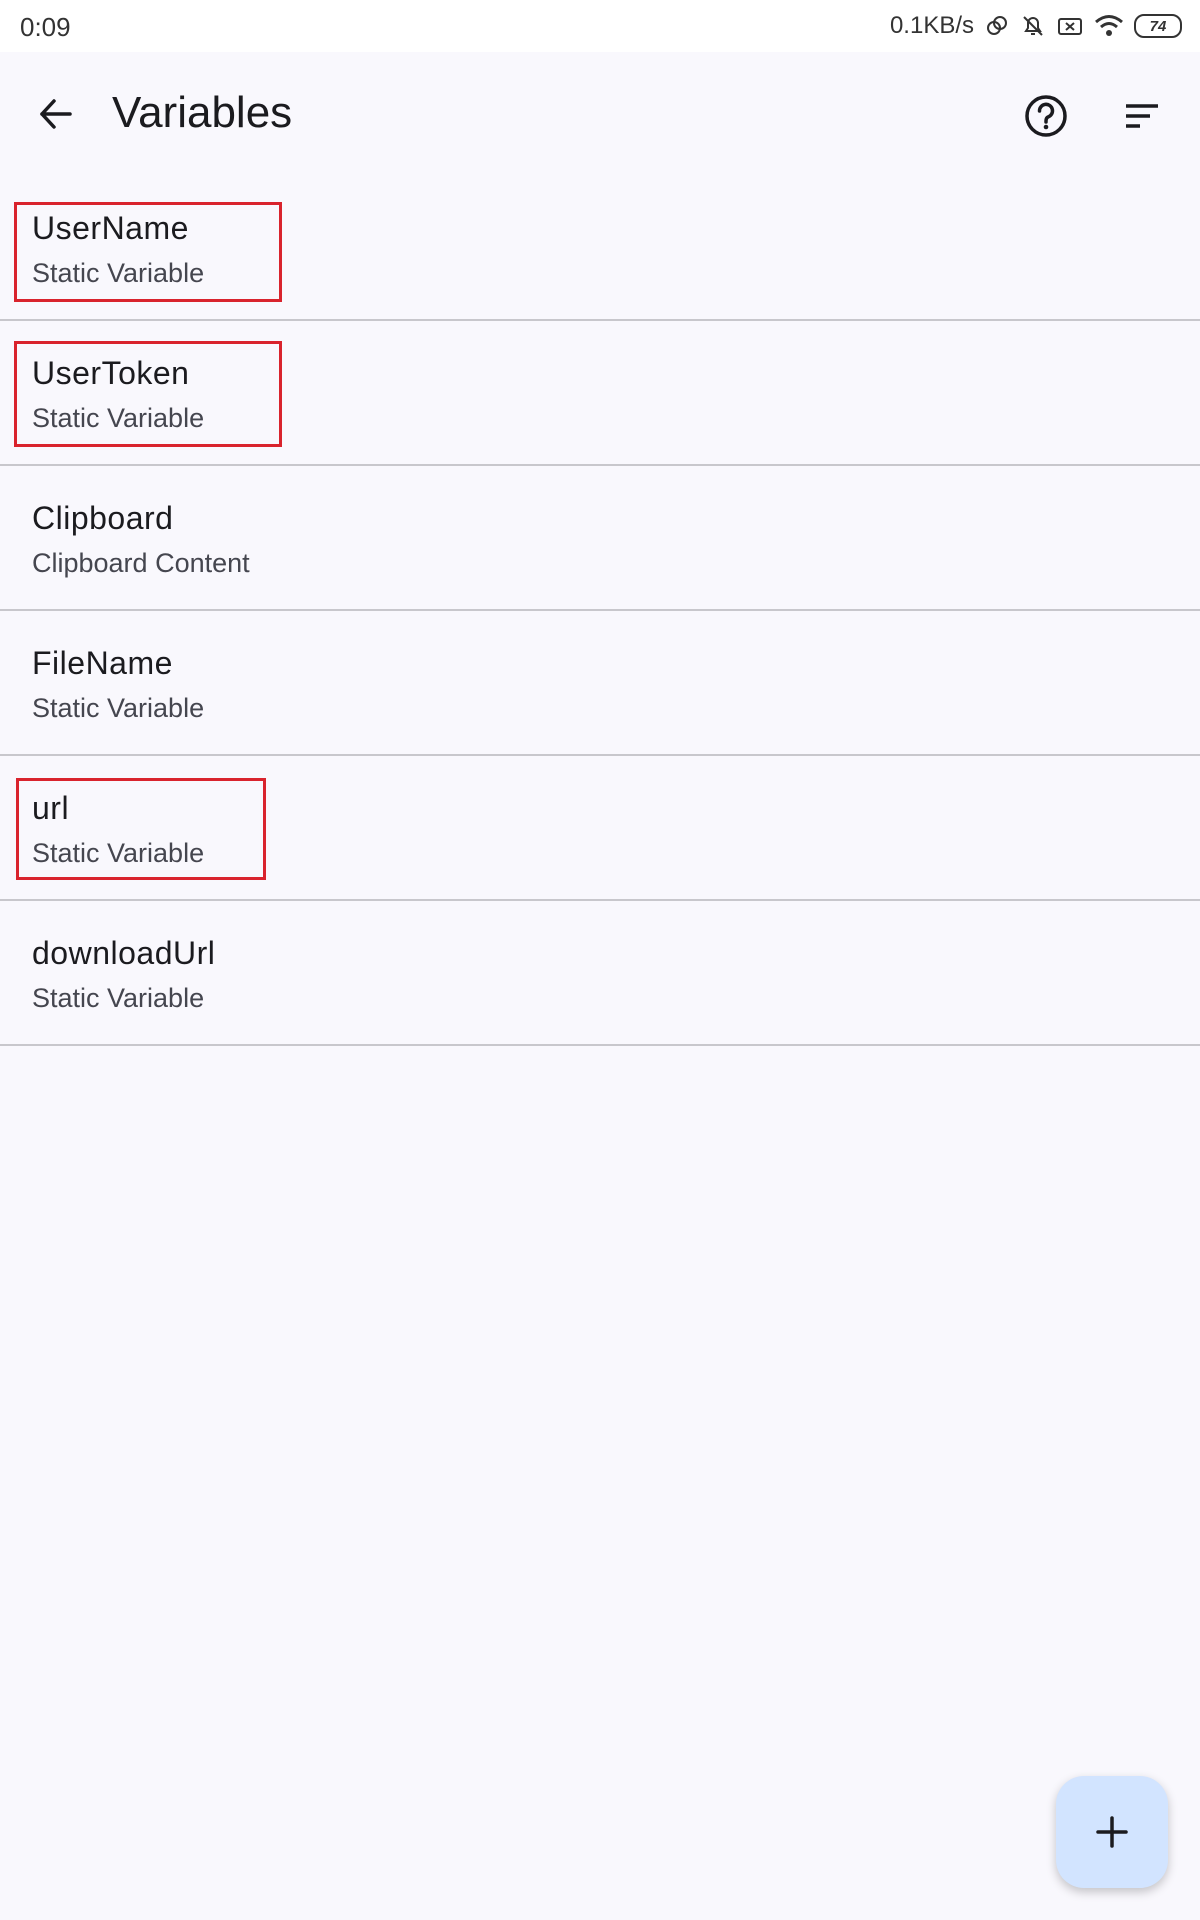 Image resolution: width=1200 pixels, height=1920 pixels. Describe the element at coordinates (111, 373) in the screenshot. I see `variable-name: UserToken` at that location.